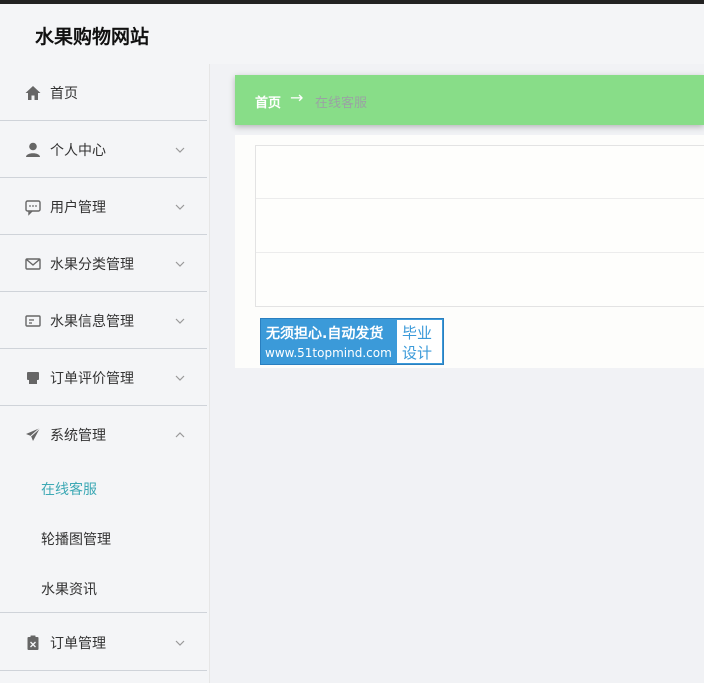 The width and height of the screenshot is (704, 683). What do you see at coordinates (92, 265) in the screenshot?
I see `sidebar-item-label: 水果分类管理` at bounding box center [92, 265].